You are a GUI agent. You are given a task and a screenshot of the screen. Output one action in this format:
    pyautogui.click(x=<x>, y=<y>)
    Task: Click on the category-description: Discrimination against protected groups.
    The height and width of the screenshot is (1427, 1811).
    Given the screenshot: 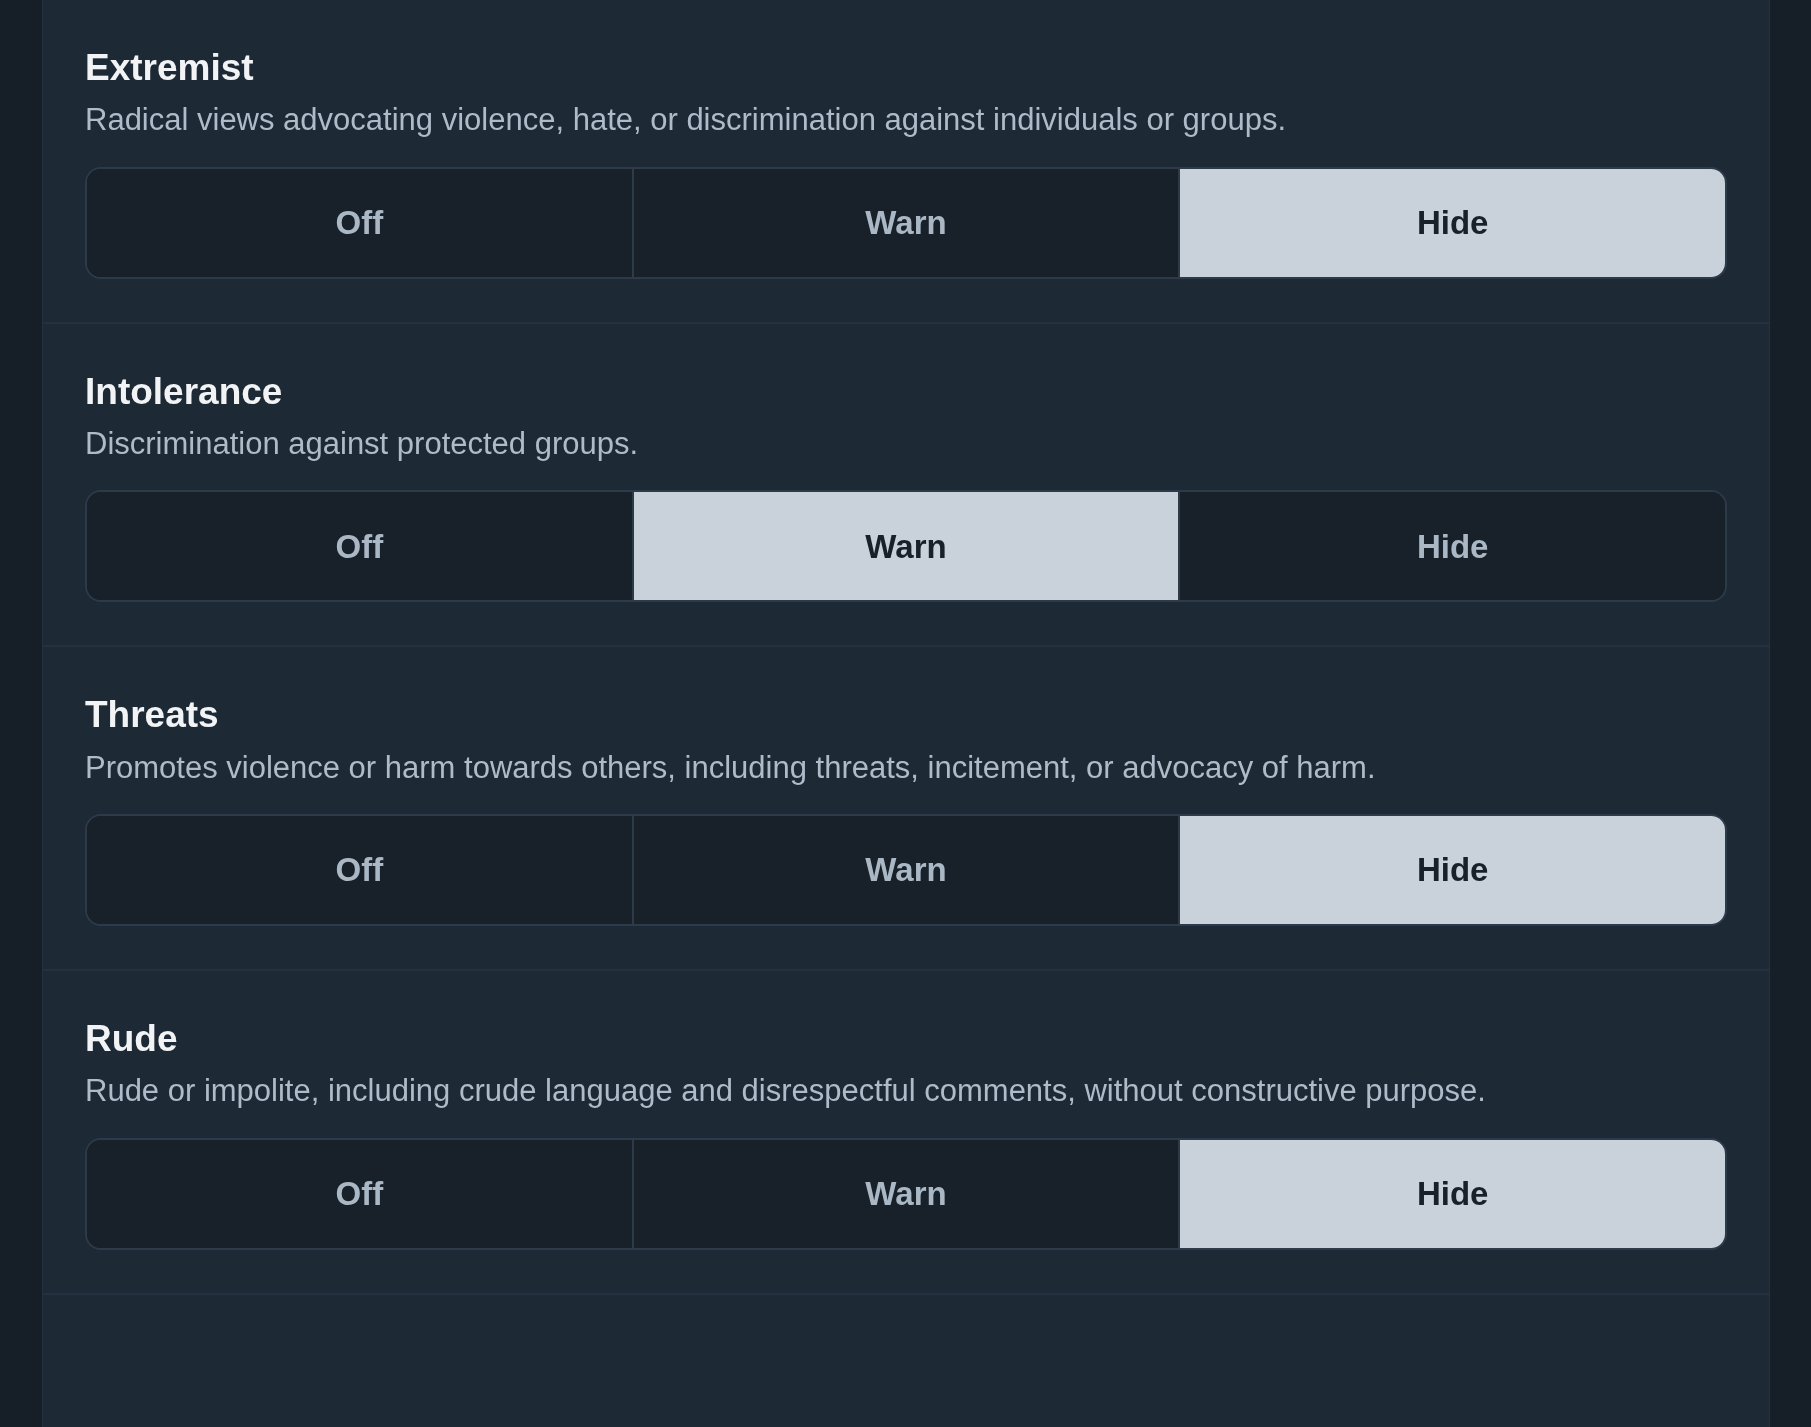 What is the action you would take?
    pyautogui.click(x=362, y=444)
    